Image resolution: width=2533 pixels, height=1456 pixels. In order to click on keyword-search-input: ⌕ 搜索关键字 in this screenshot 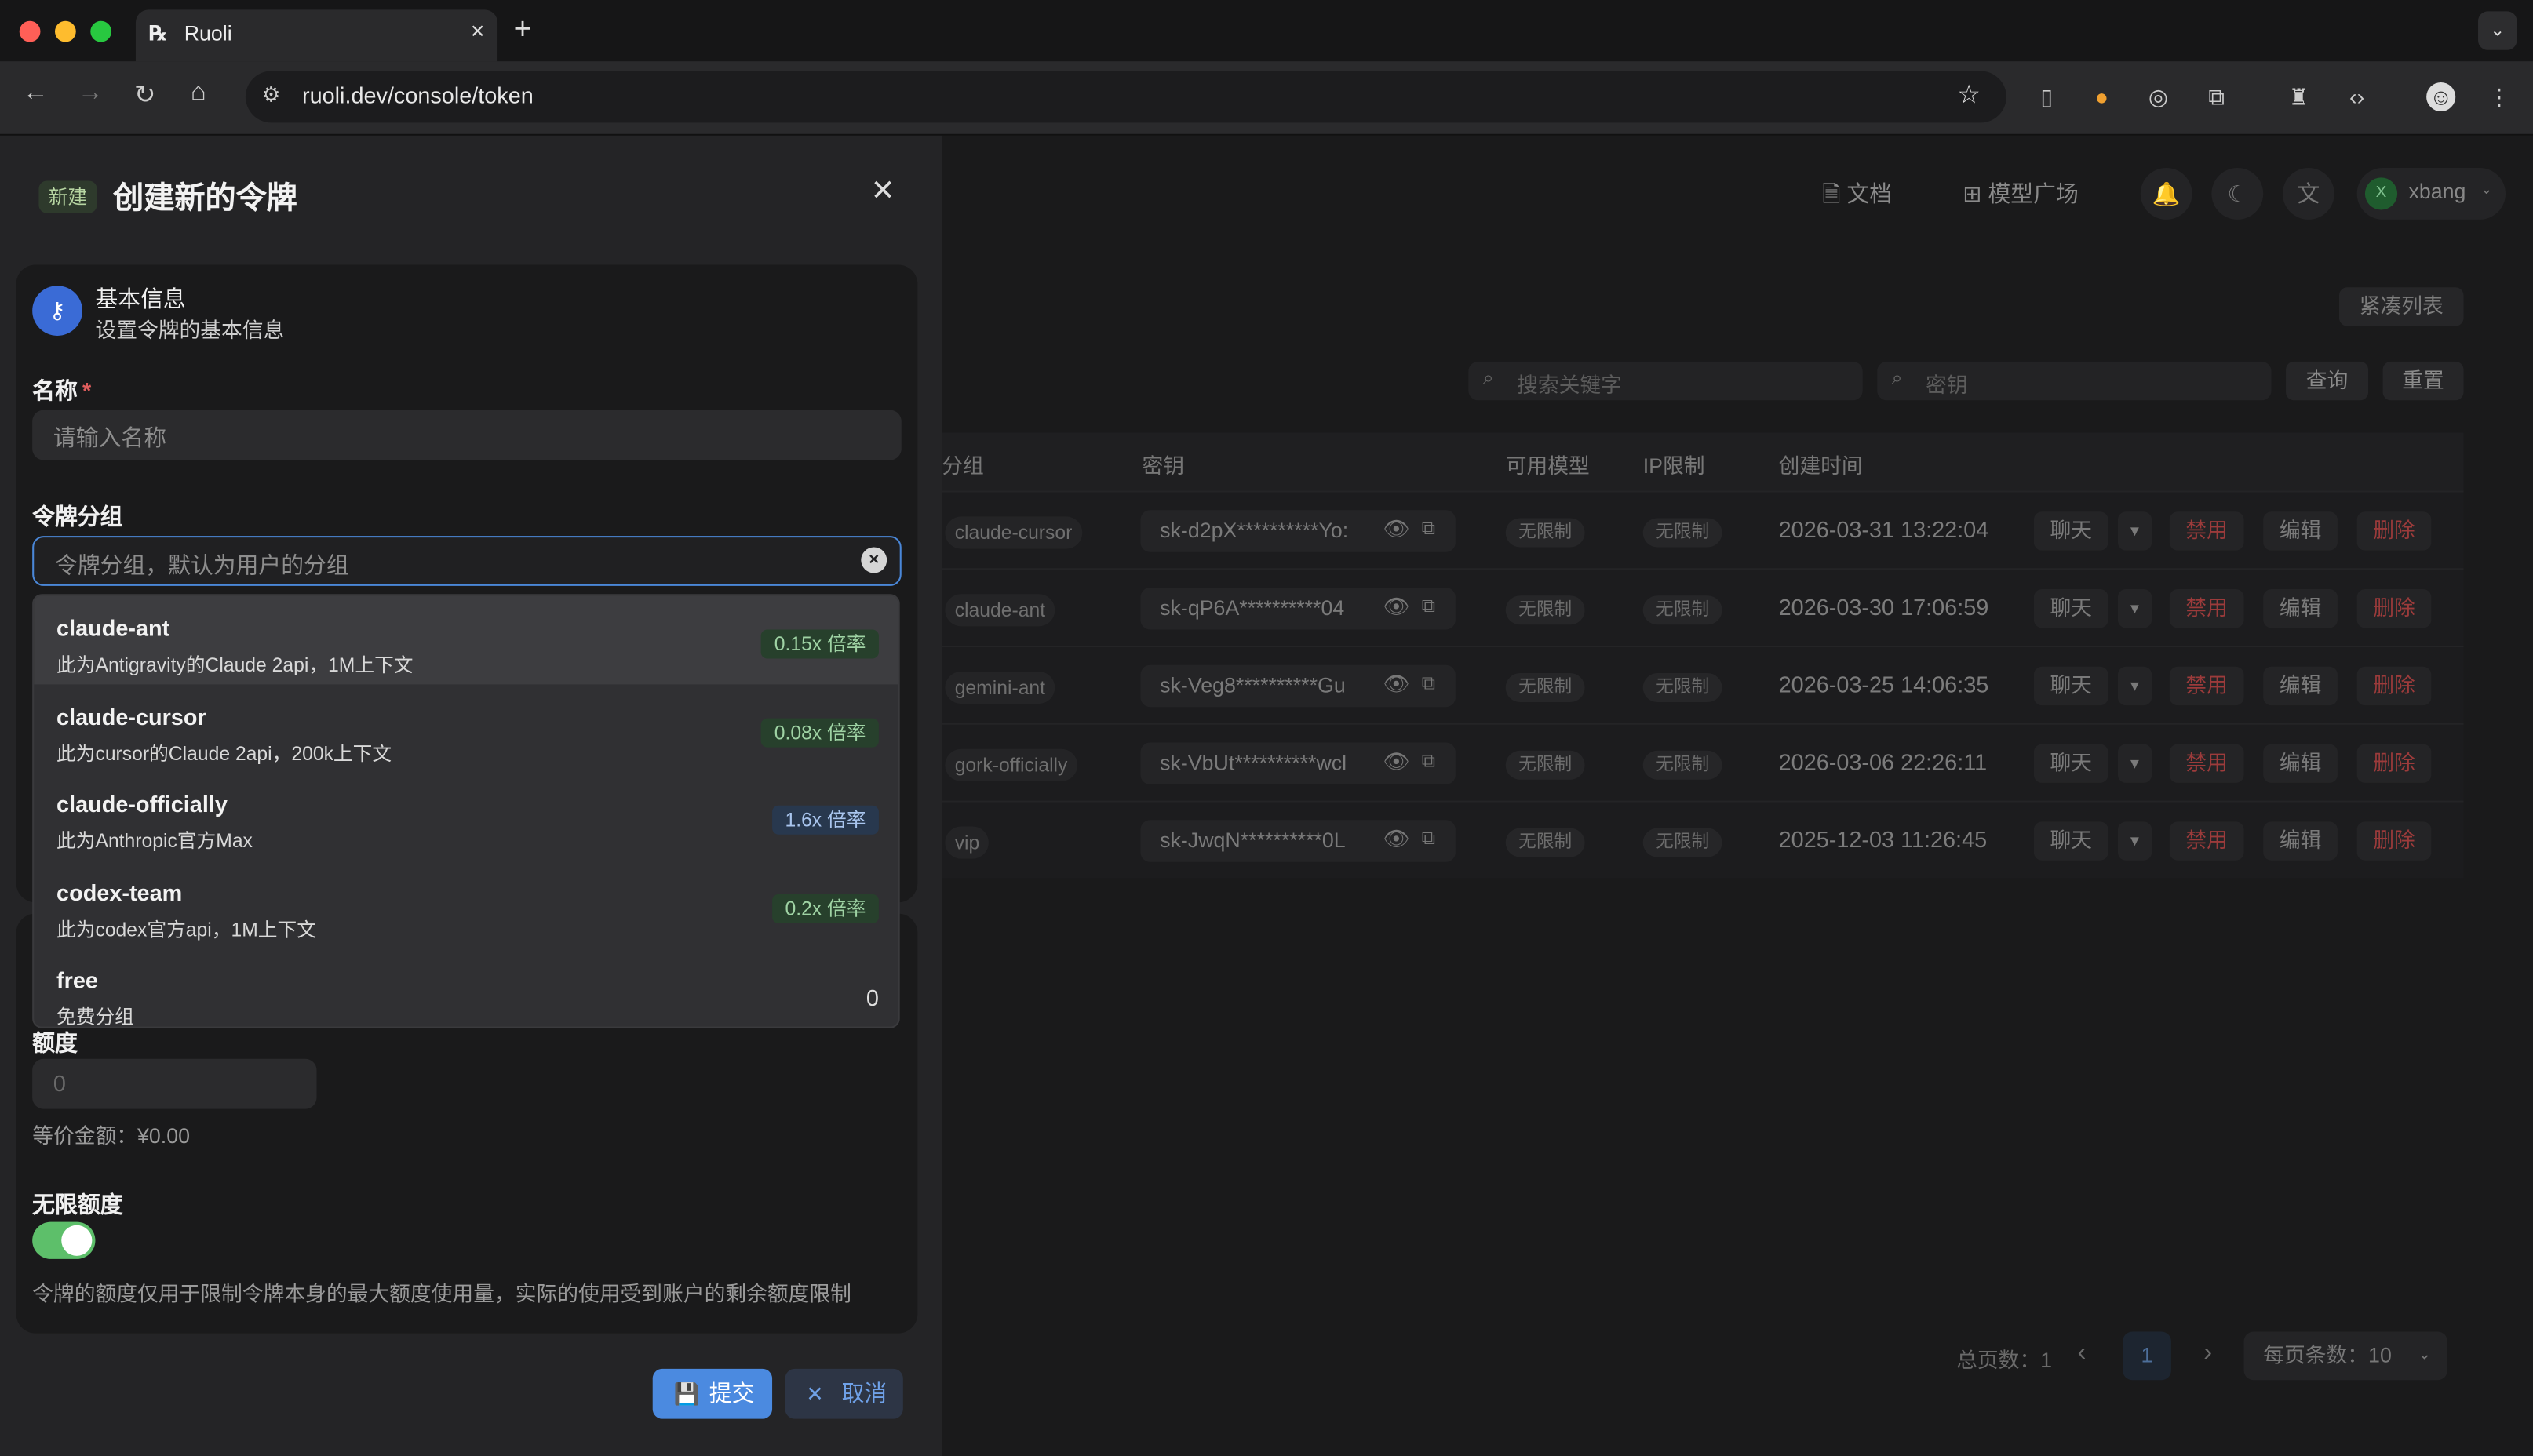, I will do `click(1666, 381)`.